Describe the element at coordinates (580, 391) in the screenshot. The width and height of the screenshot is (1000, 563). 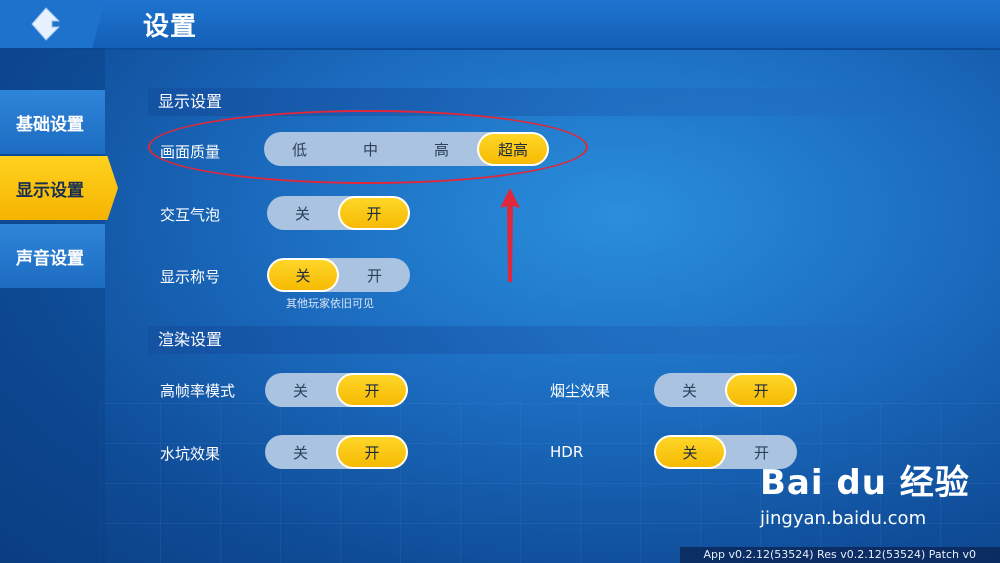
I see `dust-label: 烟尘效果` at that location.